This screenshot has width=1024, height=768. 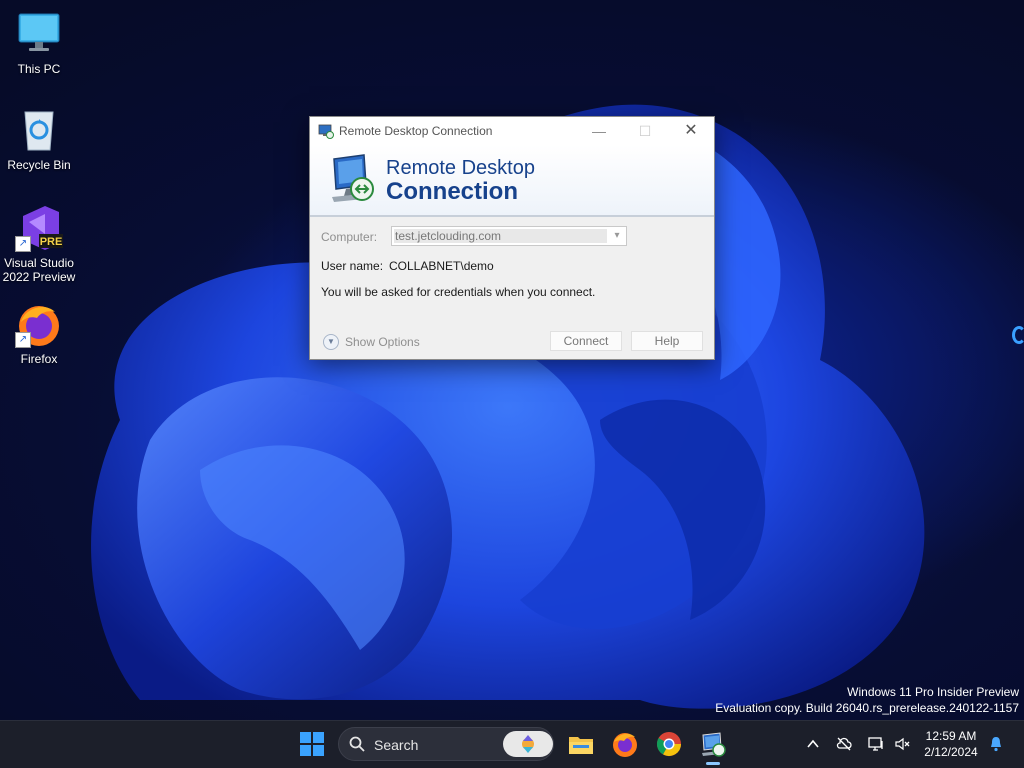 What do you see at coordinates (39, 69) in the screenshot?
I see `desktop-icon-label: This PC` at bounding box center [39, 69].